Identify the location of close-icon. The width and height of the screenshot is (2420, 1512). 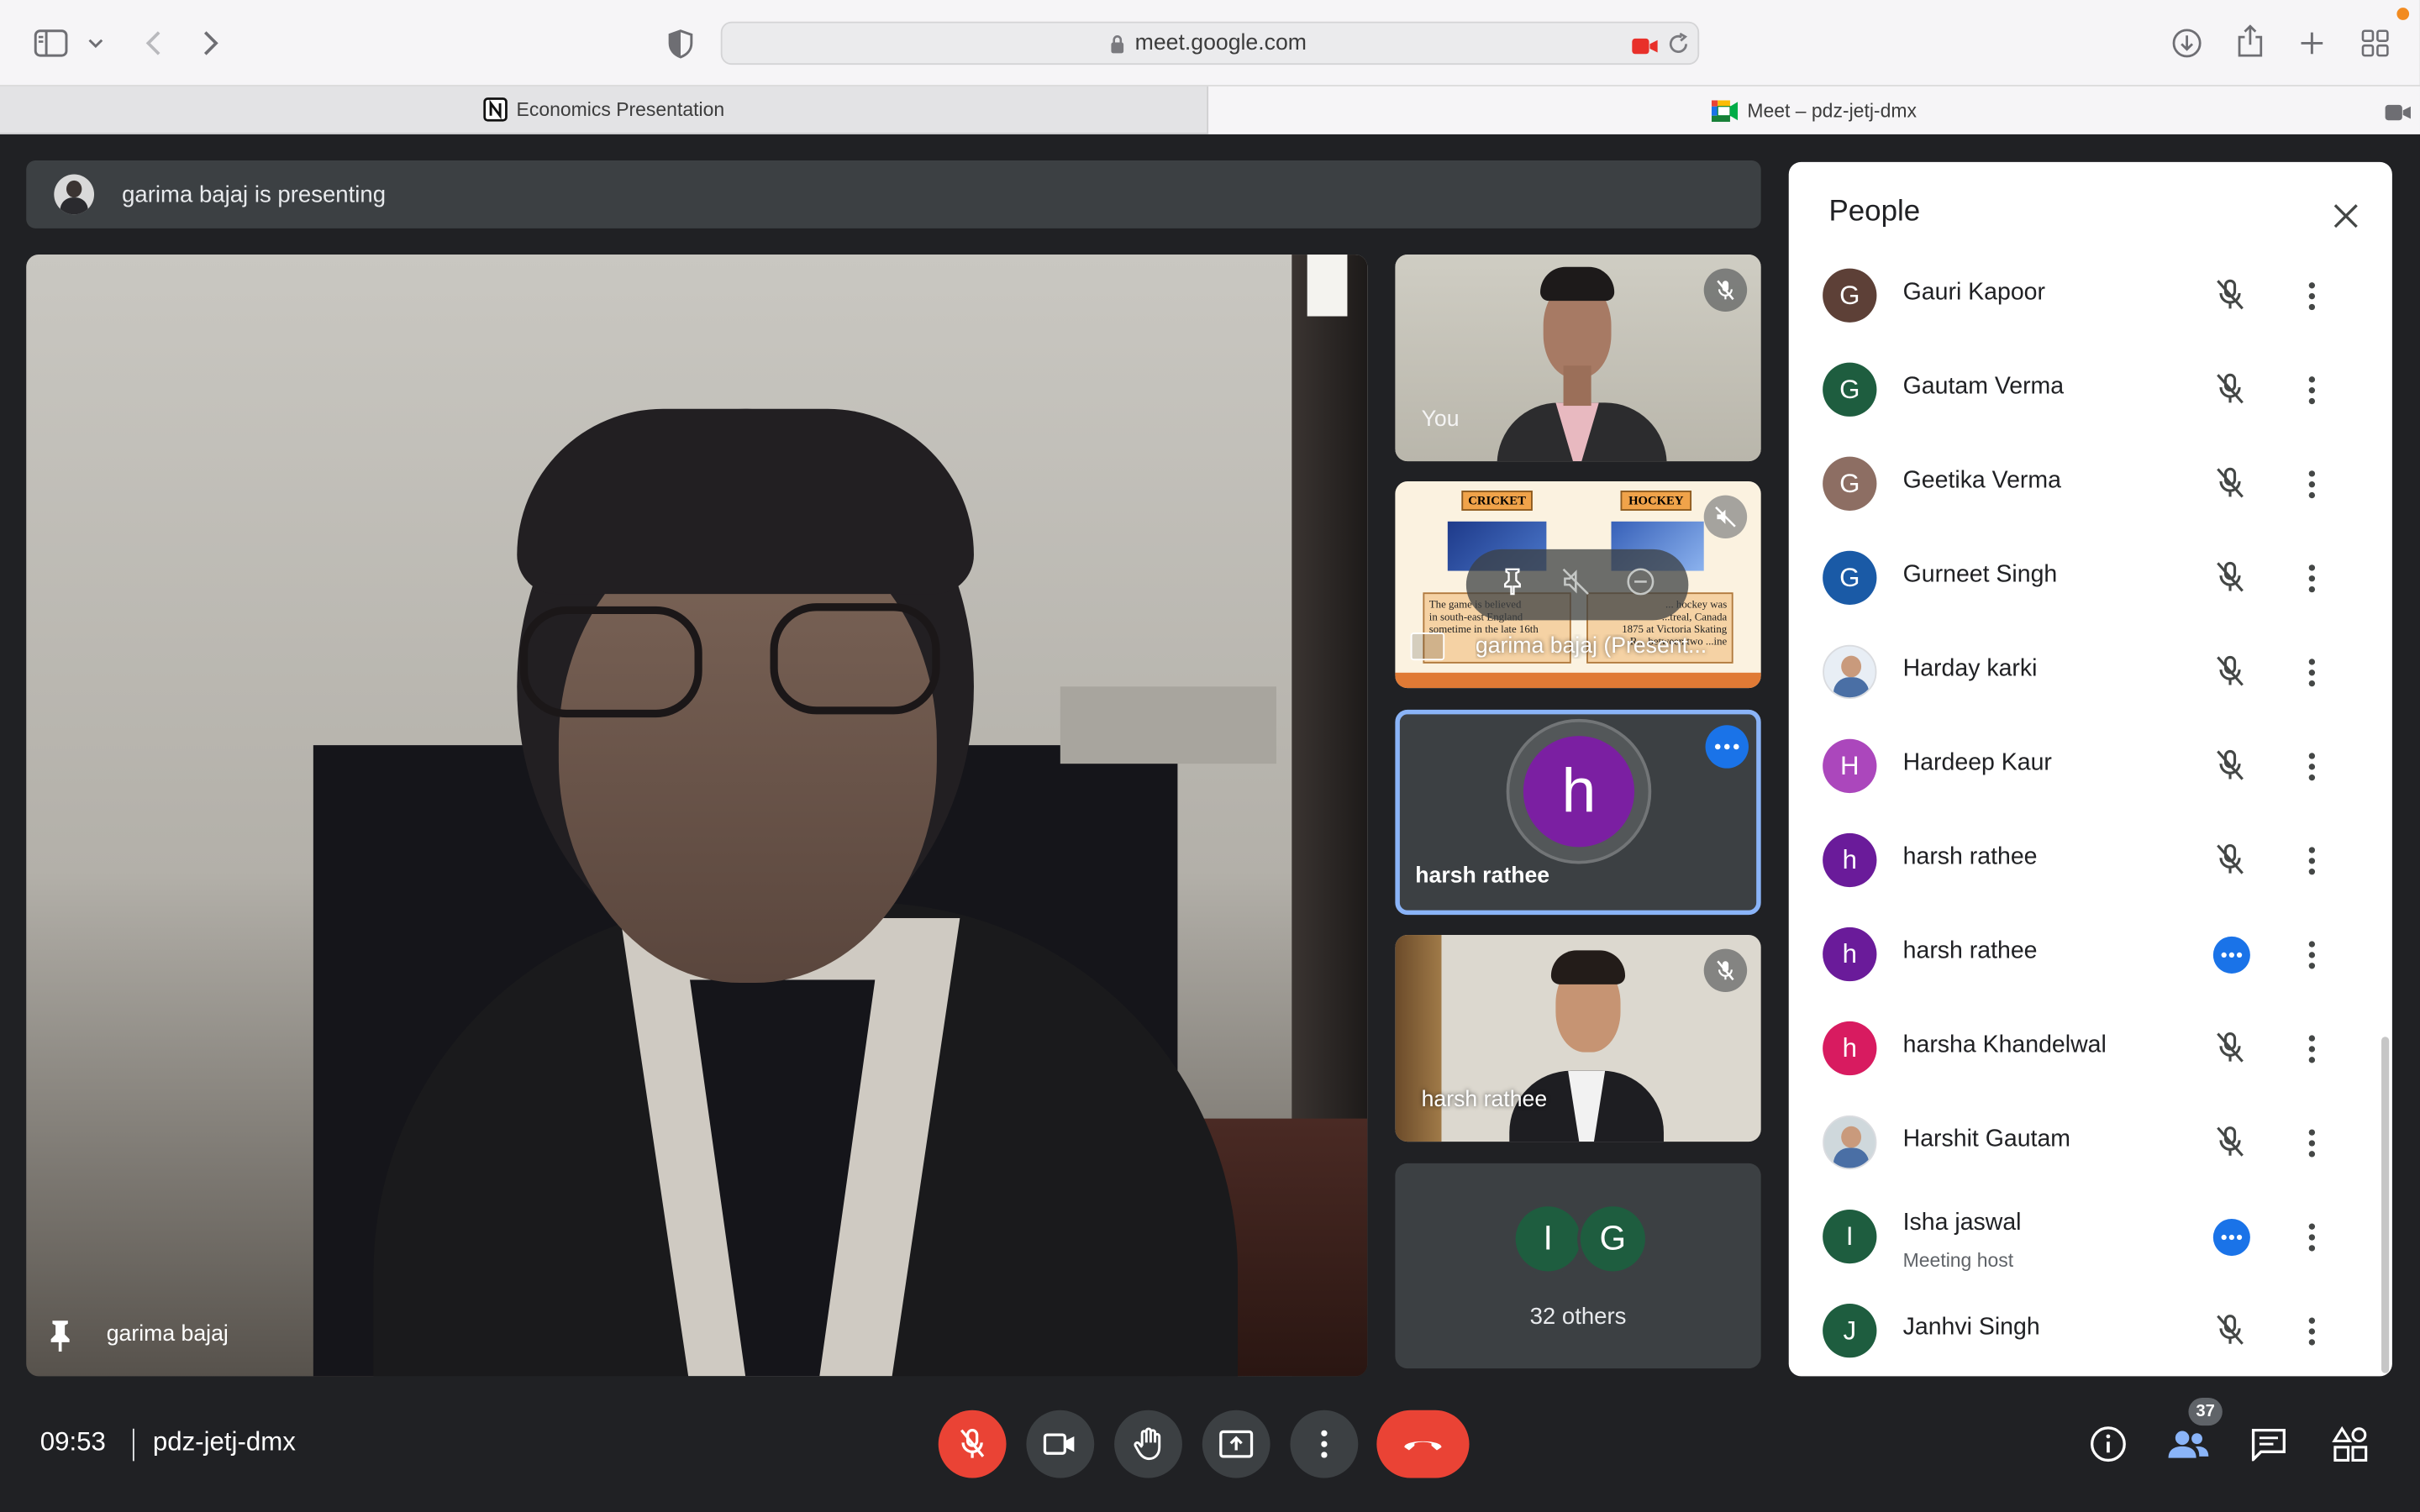
(2346, 216).